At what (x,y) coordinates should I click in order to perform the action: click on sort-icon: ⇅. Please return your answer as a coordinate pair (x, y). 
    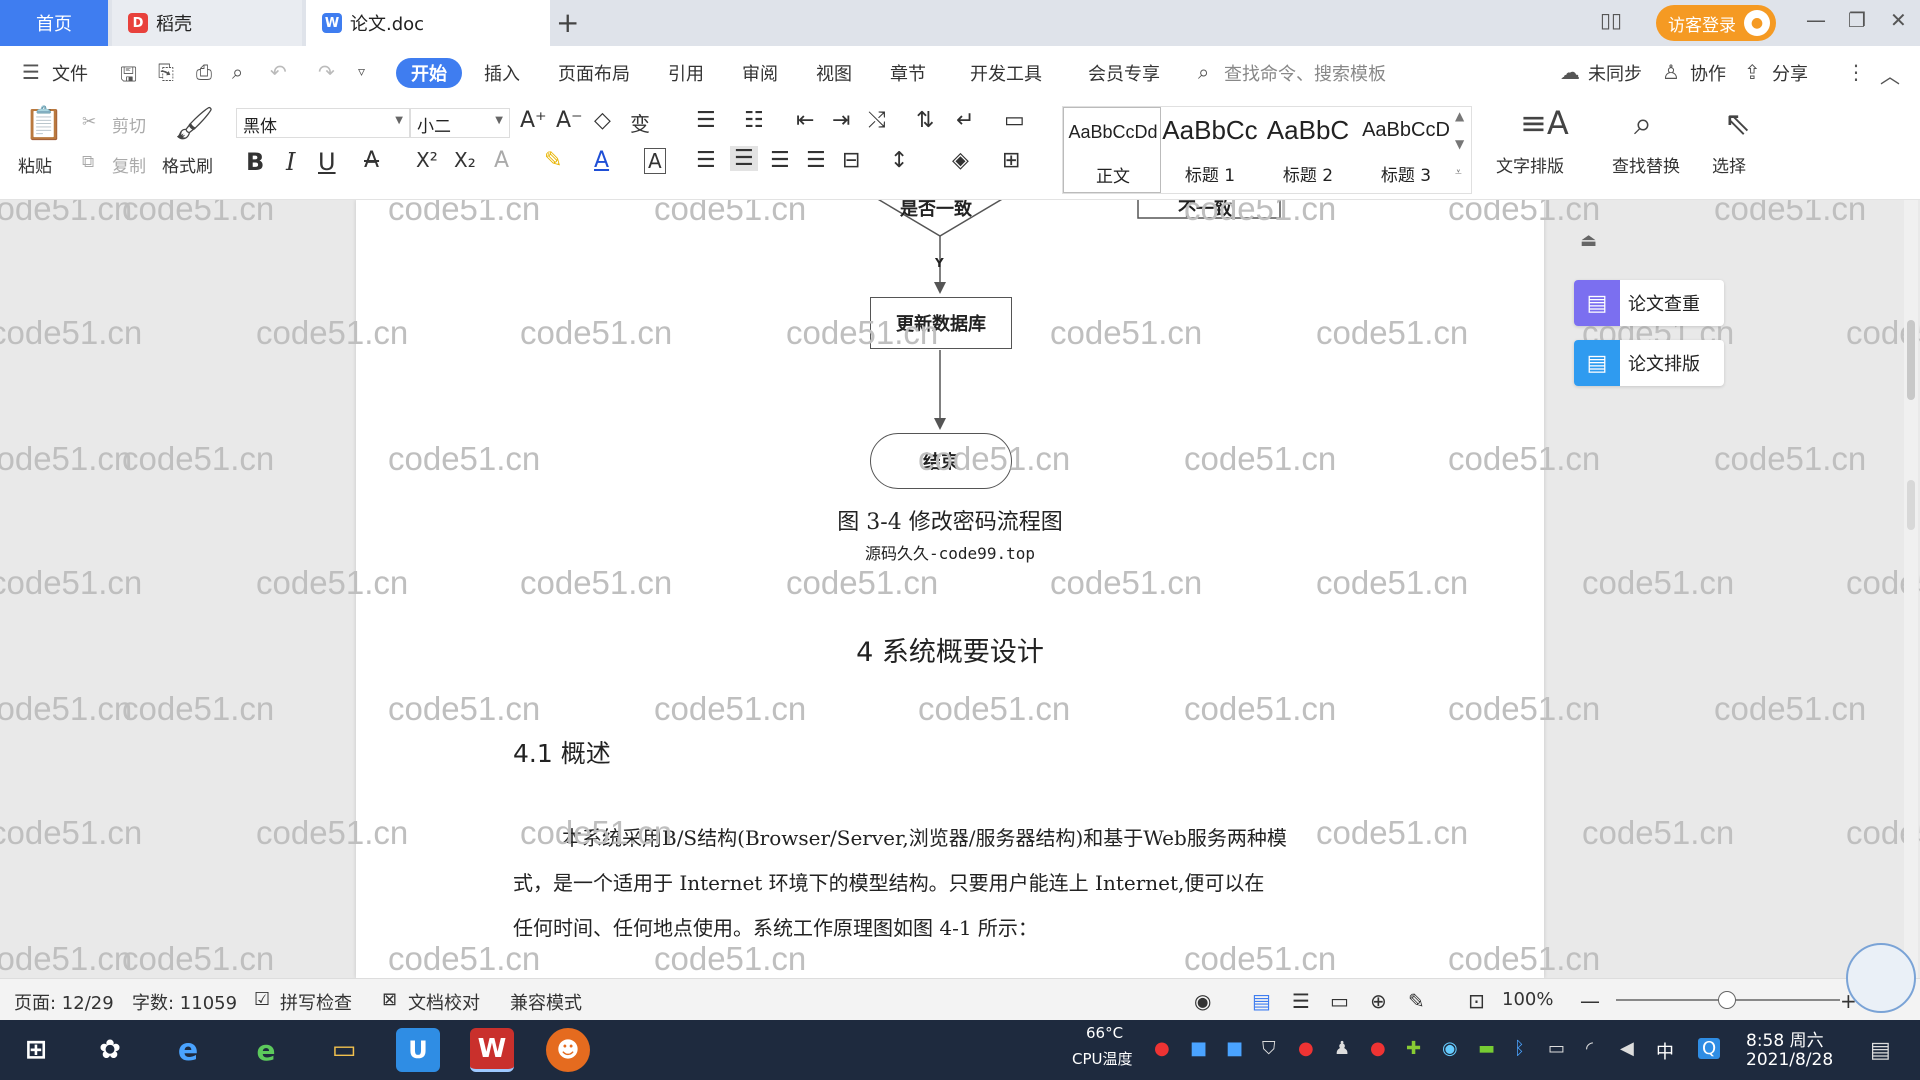
    Looking at the image, I should click on (925, 120).